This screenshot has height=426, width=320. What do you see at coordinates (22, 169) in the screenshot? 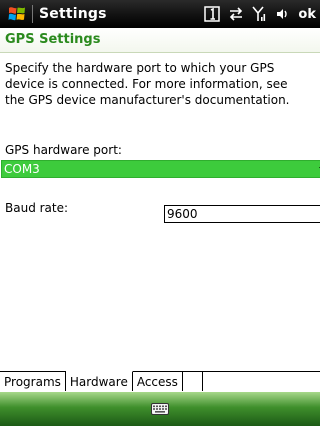
I see `gps-port-value: COM3` at bounding box center [22, 169].